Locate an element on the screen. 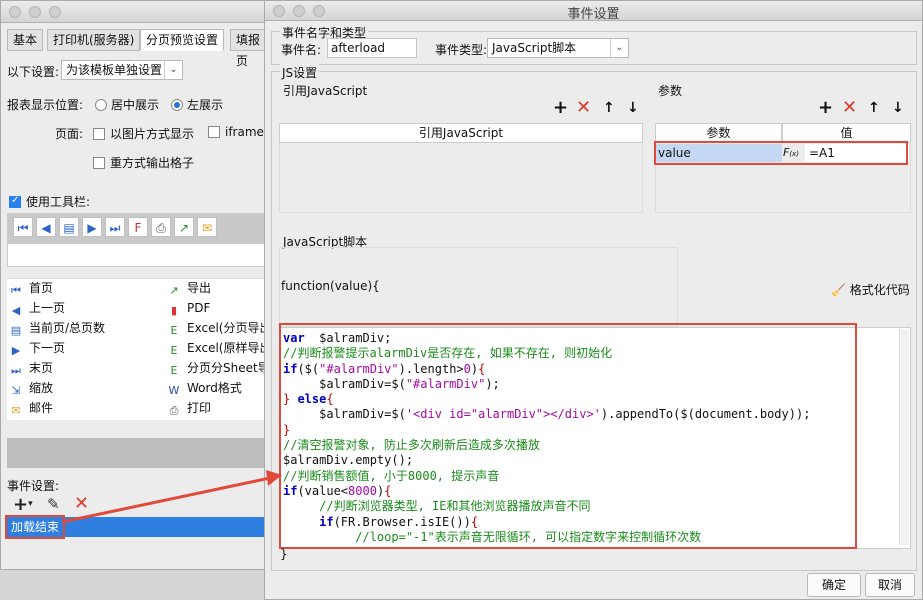 This screenshot has height=600, width=923. annotation-arrow is located at coordinates (171, 497).